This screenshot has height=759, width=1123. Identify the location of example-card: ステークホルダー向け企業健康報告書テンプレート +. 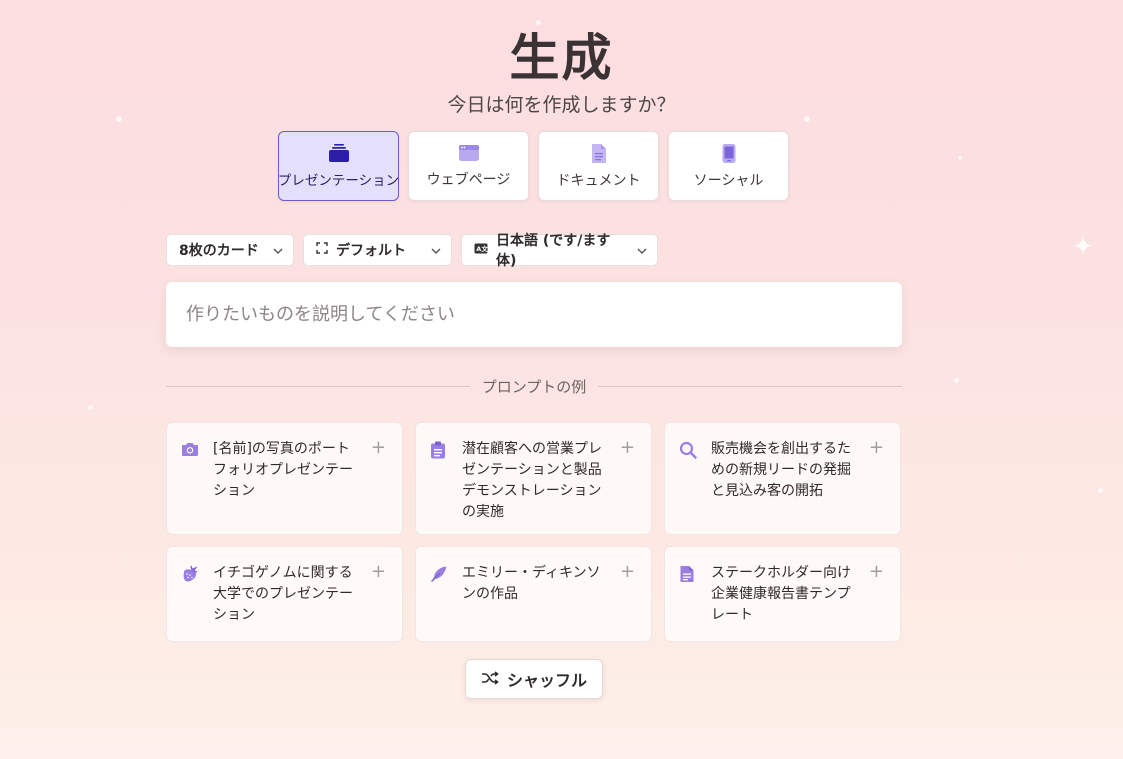
(782, 594).